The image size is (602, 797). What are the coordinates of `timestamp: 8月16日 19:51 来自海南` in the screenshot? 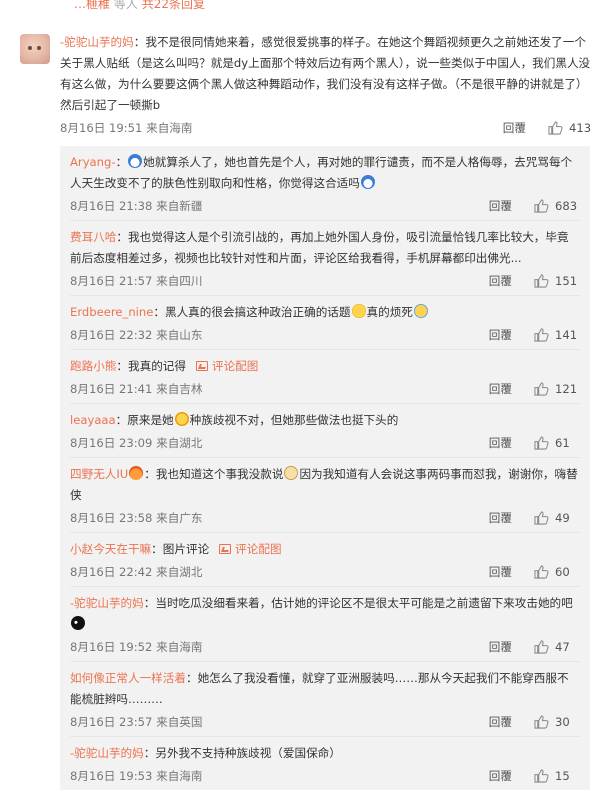 It's located at (126, 128).